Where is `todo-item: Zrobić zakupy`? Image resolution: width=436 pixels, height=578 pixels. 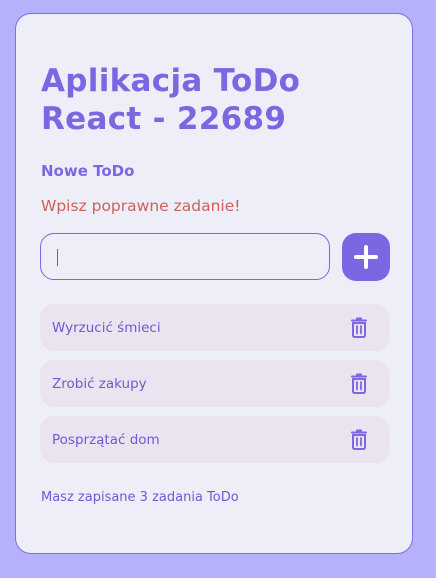 todo-item: Zrobić zakupy is located at coordinates (215, 383).